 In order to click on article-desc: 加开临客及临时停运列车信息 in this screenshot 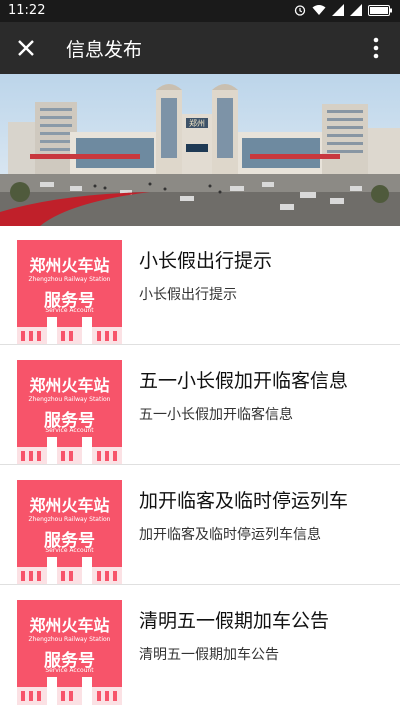, I will do `click(230, 535)`.